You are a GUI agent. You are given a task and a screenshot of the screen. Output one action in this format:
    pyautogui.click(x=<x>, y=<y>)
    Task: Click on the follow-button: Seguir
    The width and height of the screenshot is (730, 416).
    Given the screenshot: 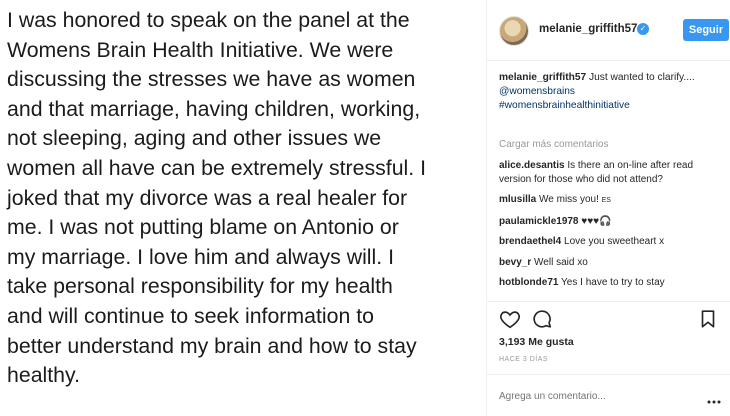 What is the action you would take?
    pyautogui.click(x=706, y=30)
    